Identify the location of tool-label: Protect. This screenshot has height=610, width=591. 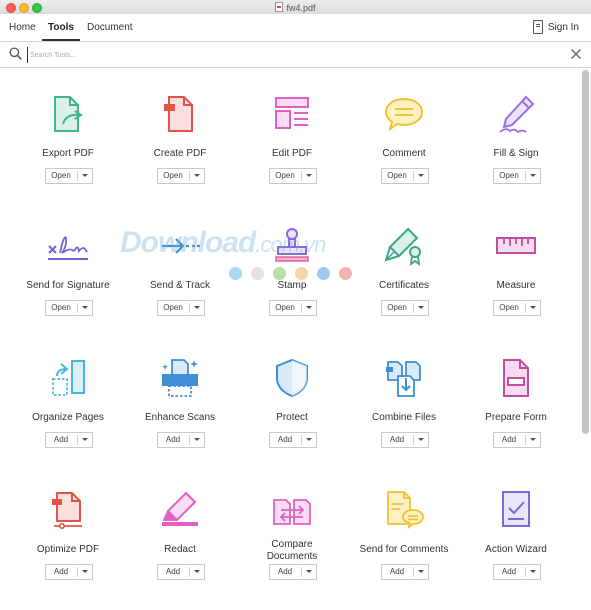
(292, 417).